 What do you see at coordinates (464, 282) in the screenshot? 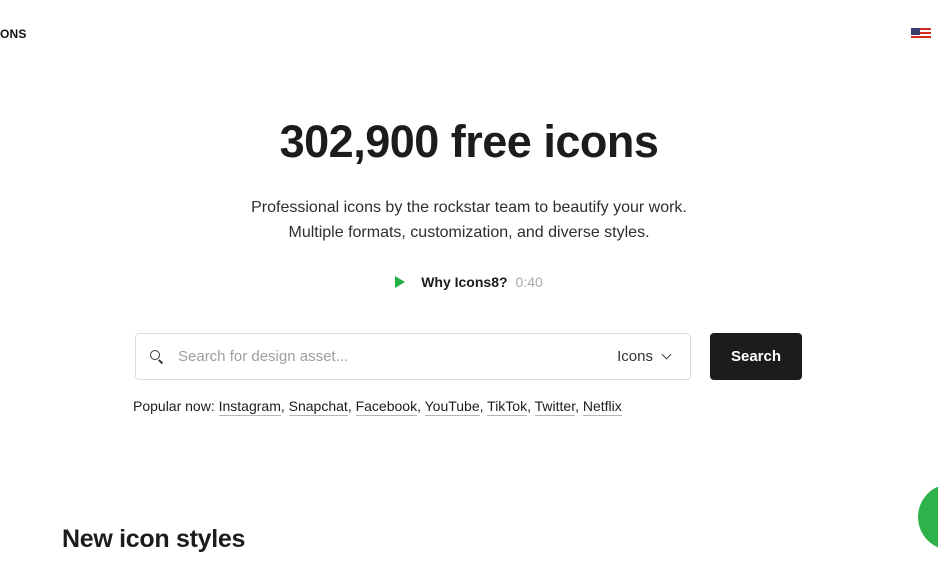
I see `video-label: Why Icons8?` at bounding box center [464, 282].